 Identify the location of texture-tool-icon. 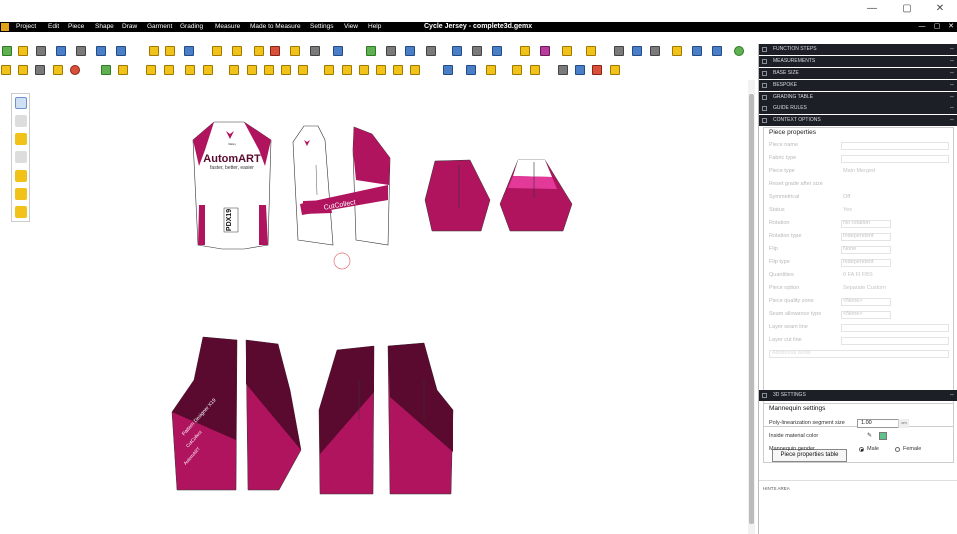
(615, 70).